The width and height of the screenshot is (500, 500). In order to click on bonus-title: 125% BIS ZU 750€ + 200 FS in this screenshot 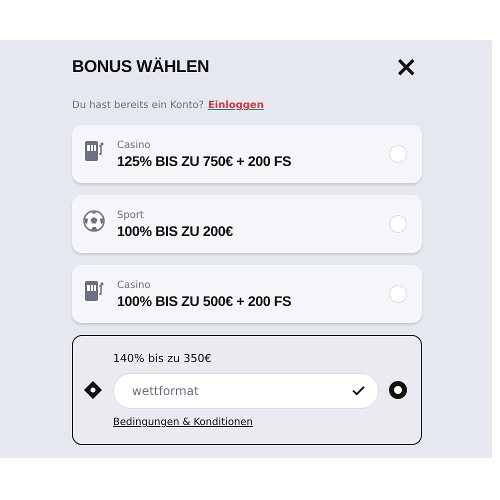, I will do `click(204, 160)`.